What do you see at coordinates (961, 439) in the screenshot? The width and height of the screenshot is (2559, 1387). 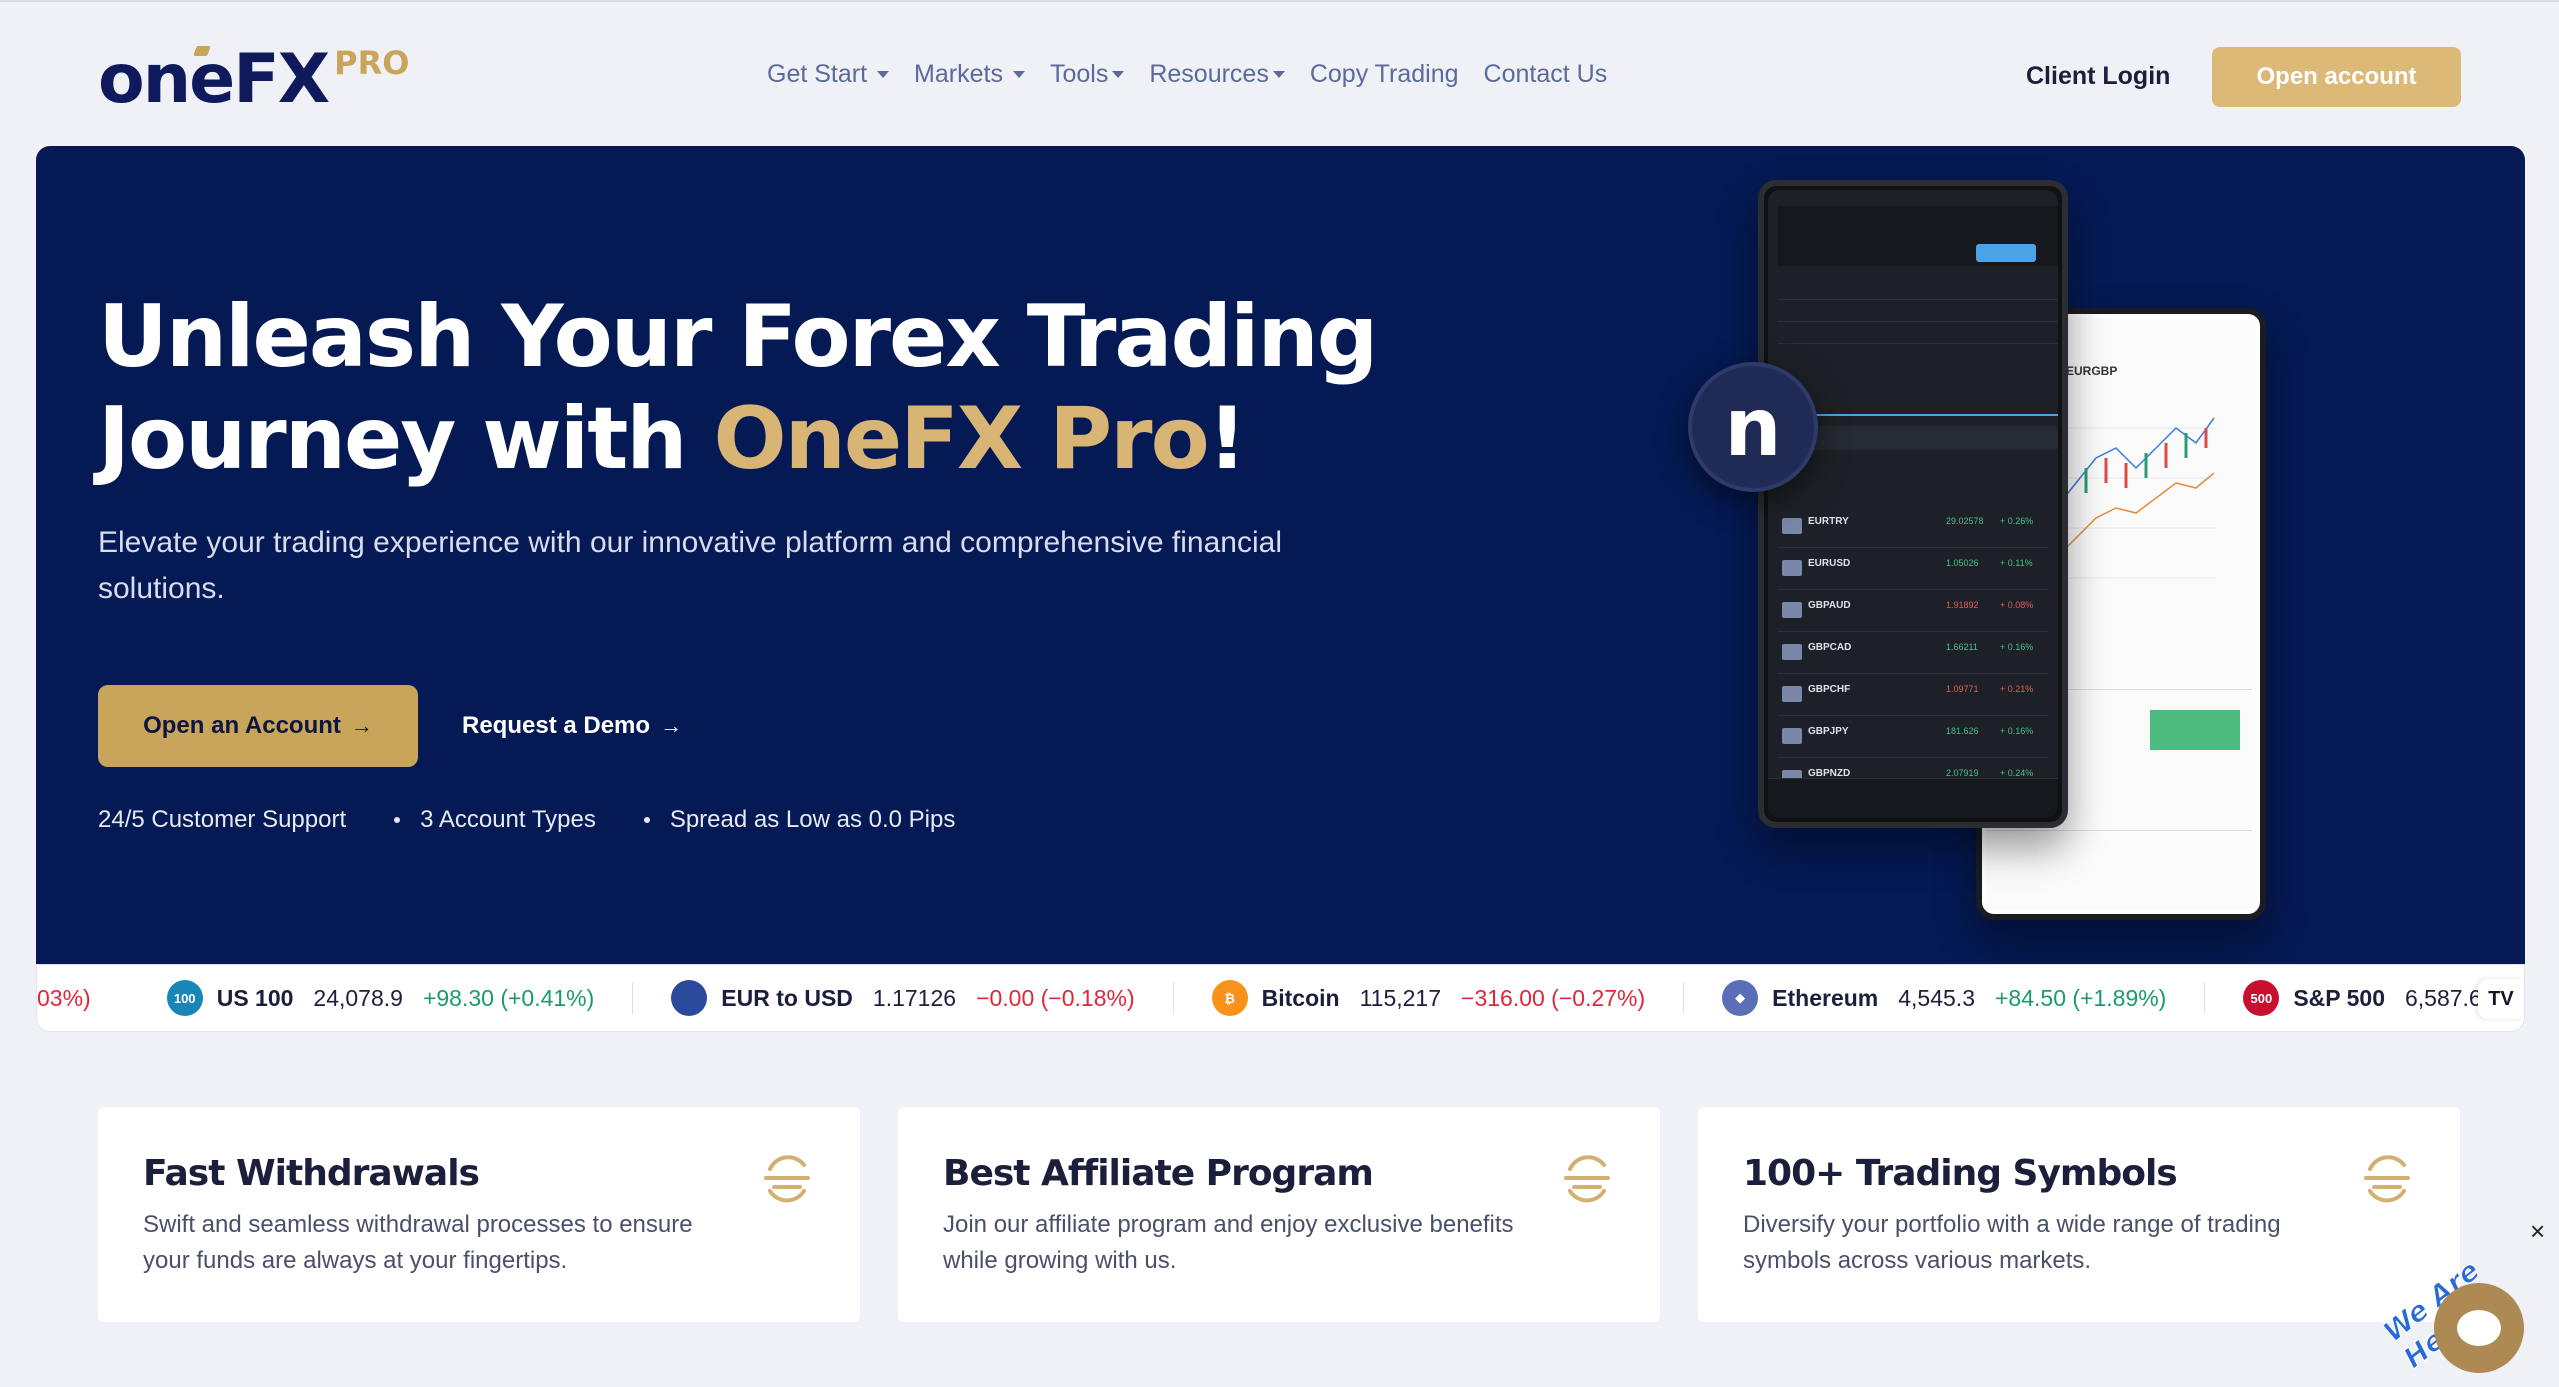 I see `hero-title-highlight: OneFX Pro` at bounding box center [961, 439].